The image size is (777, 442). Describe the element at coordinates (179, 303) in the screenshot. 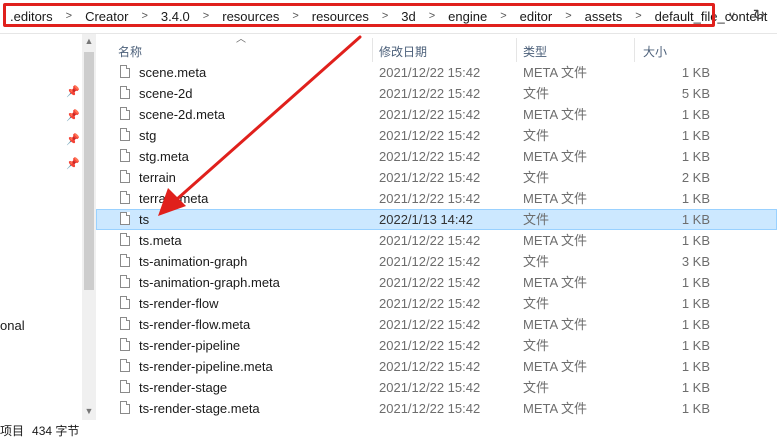

I see `file-name: ts-render-flow` at that location.